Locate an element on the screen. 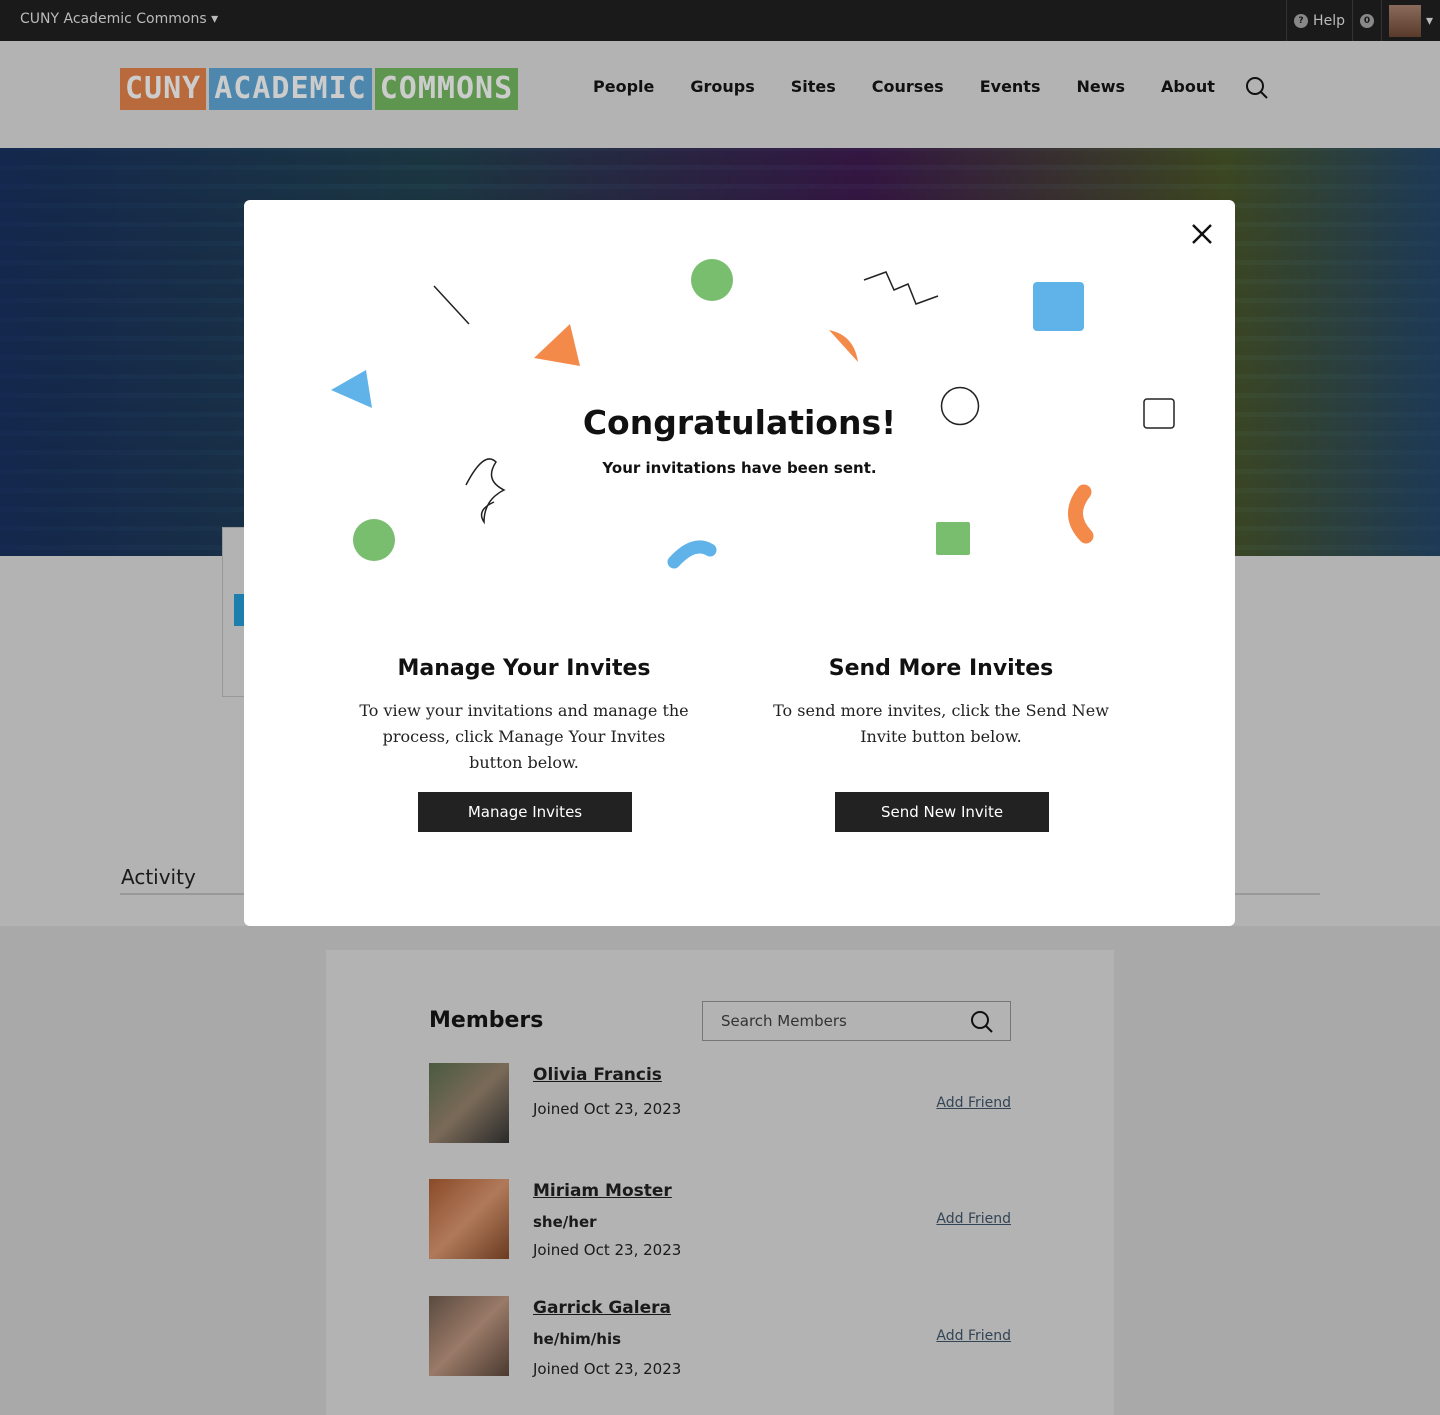 The image size is (1440, 1415). nav-events: Events is located at coordinates (1010, 86).